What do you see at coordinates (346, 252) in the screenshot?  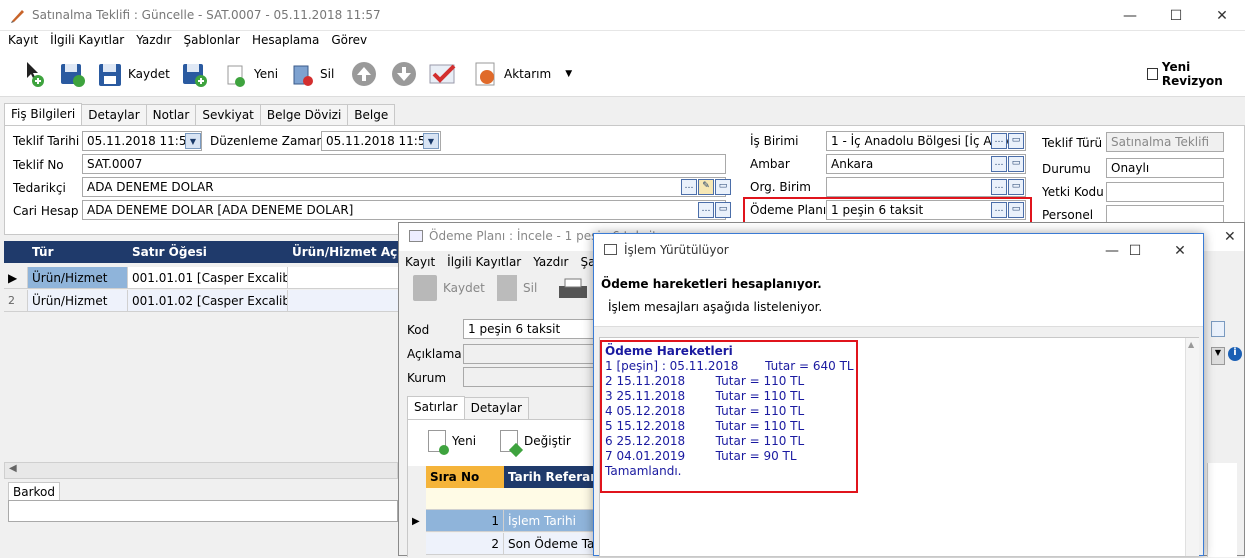 I see `column-header-aciklama: Ürün/Hizmet Açıkl` at bounding box center [346, 252].